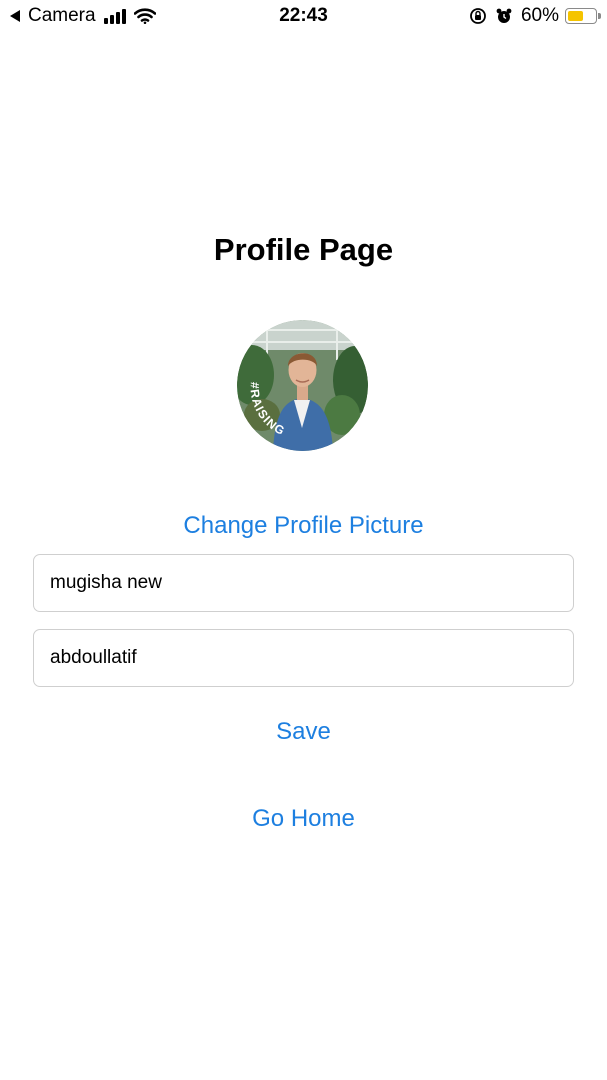 This screenshot has width=607, height=1080. Describe the element at coordinates (303, 819) in the screenshot. I see `go-home-button: Go Home` at that location.